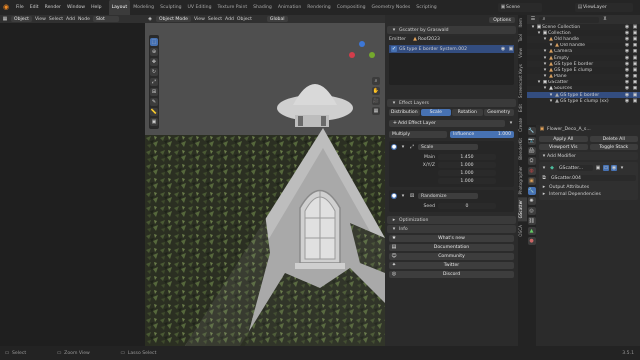 The height and width of the screenshot is (360, 640). Describe the element at coordinates (614, 168) in the screenshot. I see `render-icon: ◉` at that location.